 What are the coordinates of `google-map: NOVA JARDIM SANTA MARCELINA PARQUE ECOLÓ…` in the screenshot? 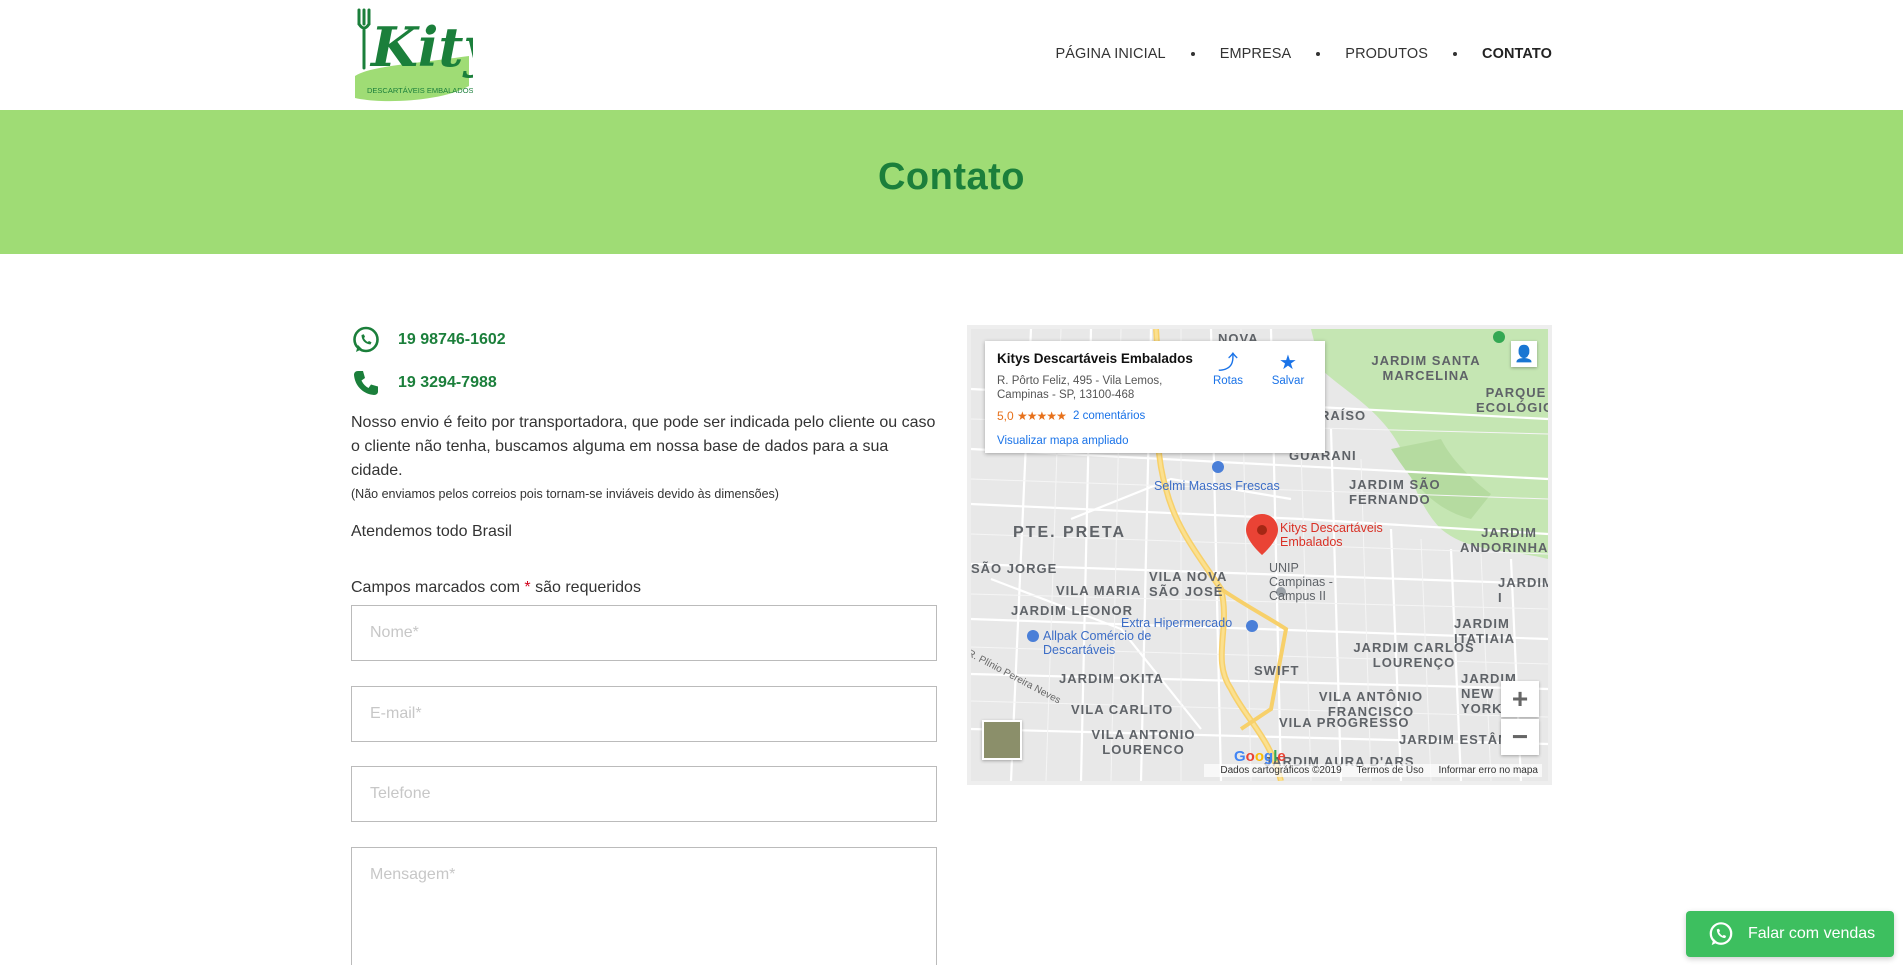 It's located at (1259, 555).